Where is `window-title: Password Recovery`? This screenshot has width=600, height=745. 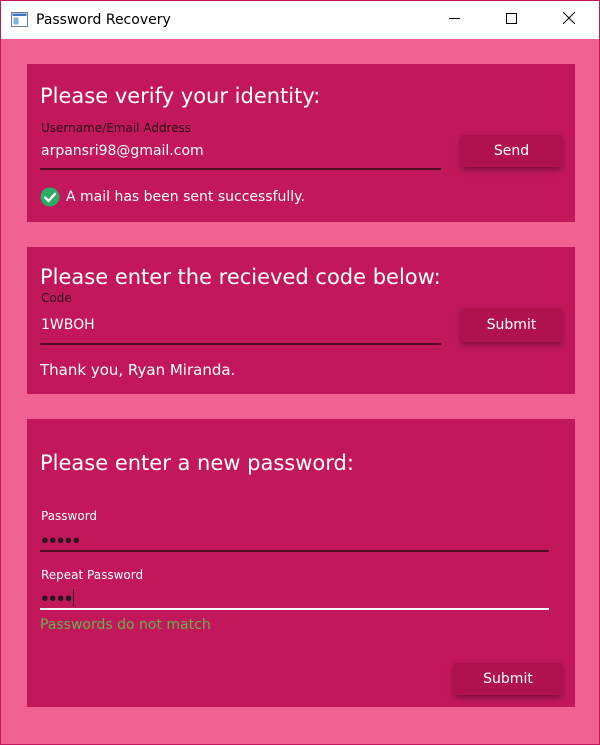 window-title: Password Recovery is located at coordinates (103, 20).